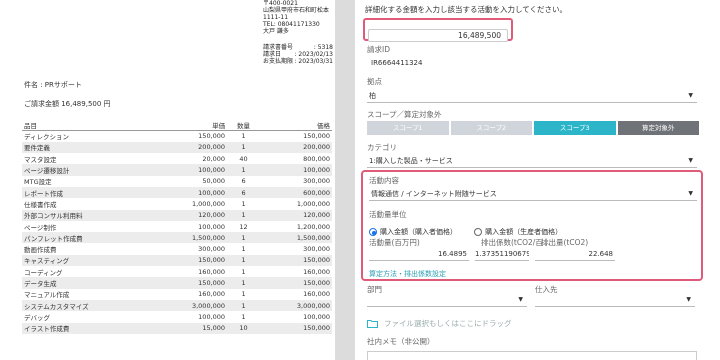 Image resolution: width=720 pixels, height=360 pixels. Describe the element at coordinates (434, 194) in the screenshot. I see `activity-value: 情報通信 / インターネット附随サービス` at that location.